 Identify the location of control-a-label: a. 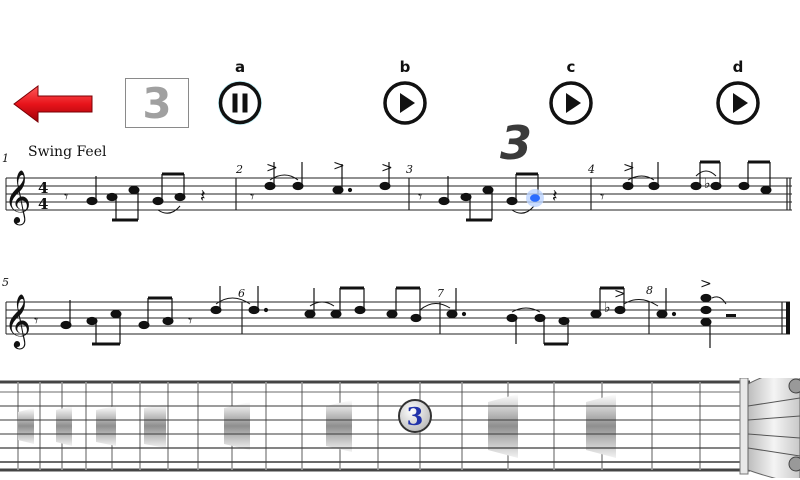
(240, 67).